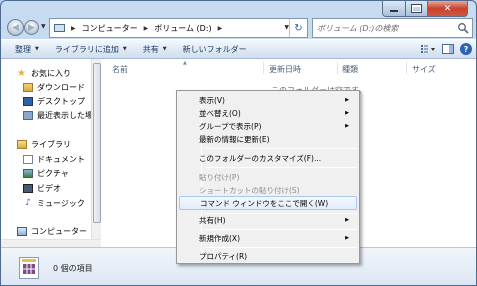 Image resolution: width=477 pixels, height=286 pixels. I want to click on libraries-icon, so click(22, 144).